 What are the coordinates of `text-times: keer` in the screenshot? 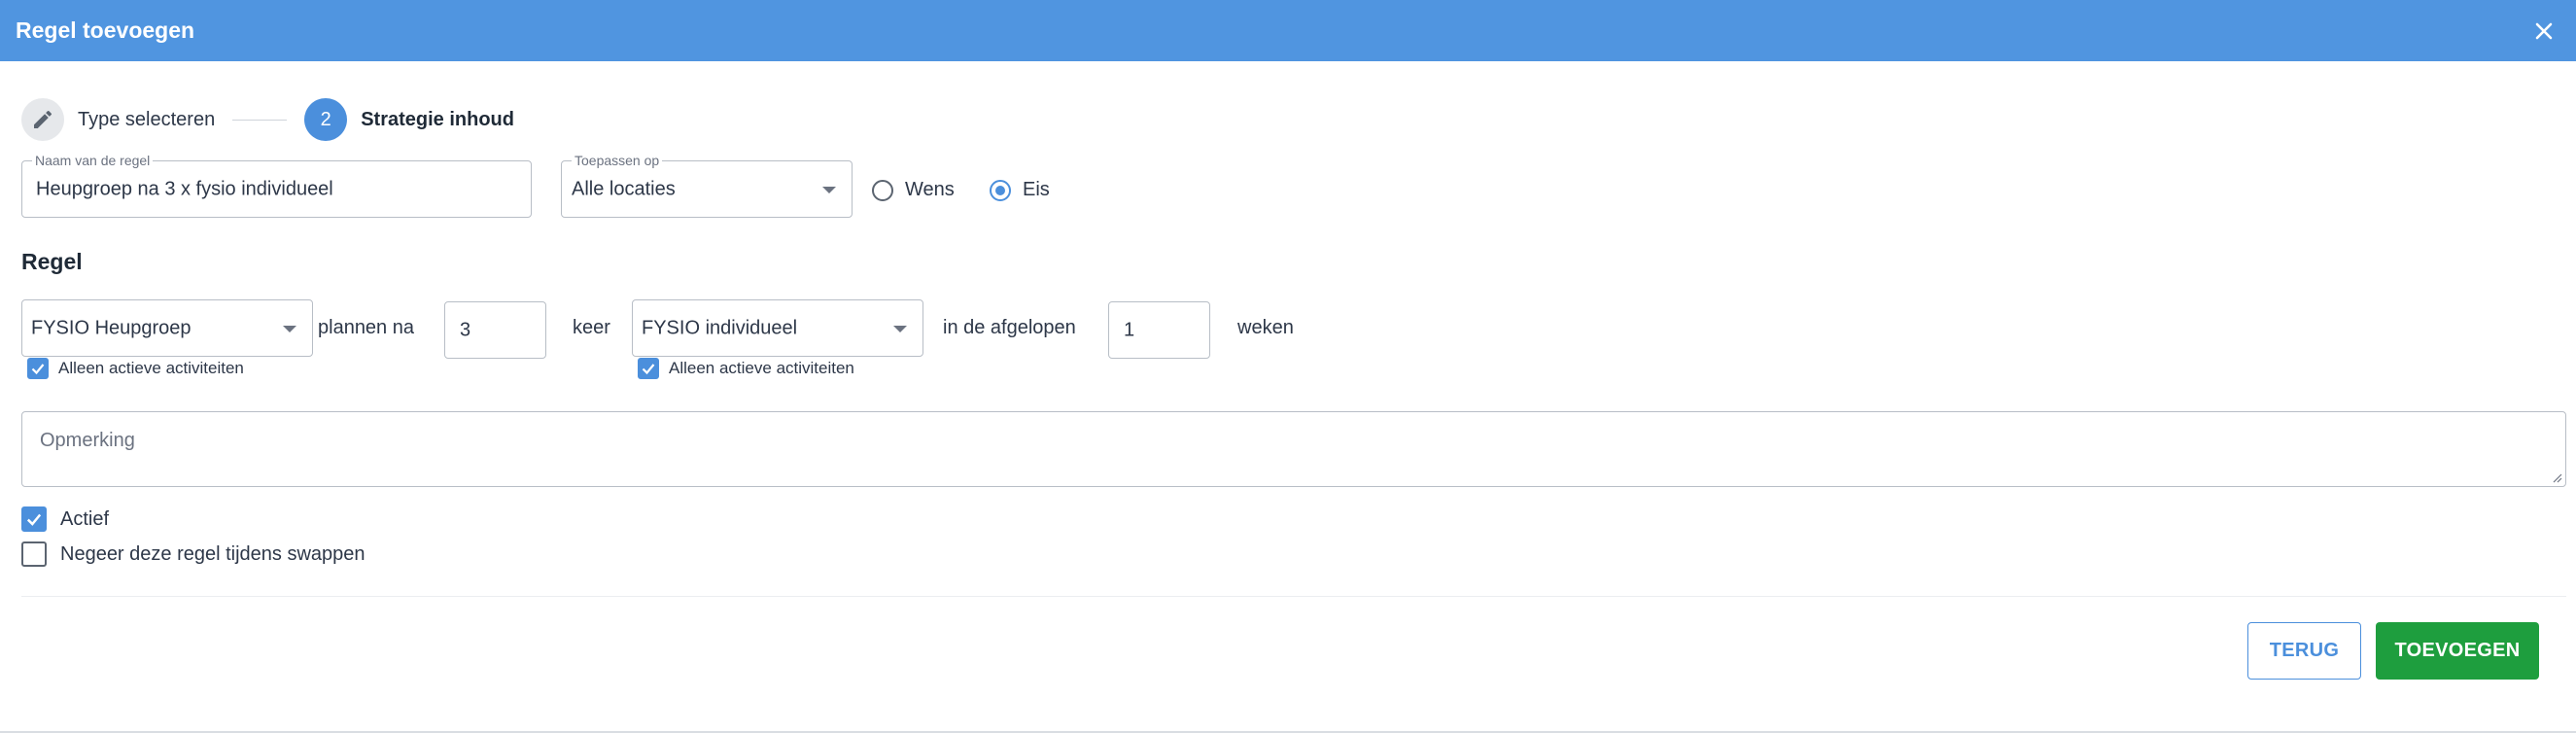 It's located at (592, 328).